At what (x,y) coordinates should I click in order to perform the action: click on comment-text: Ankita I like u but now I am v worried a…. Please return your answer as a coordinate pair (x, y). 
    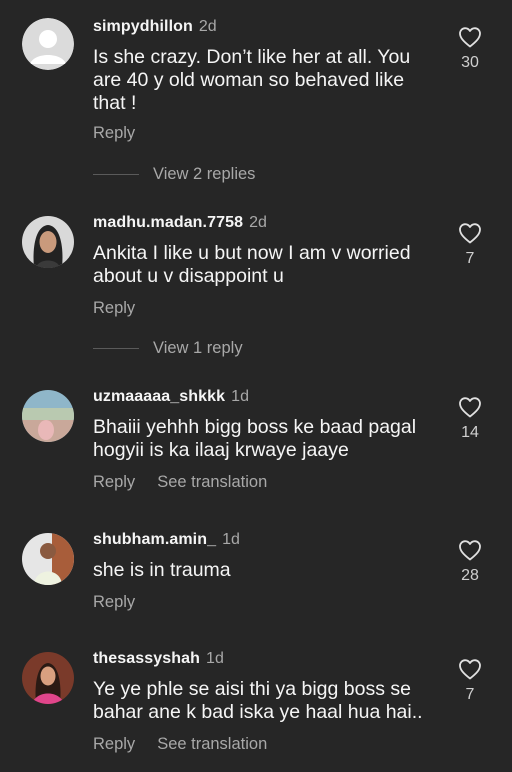
    Looking at the image, I should click on (252, 264).